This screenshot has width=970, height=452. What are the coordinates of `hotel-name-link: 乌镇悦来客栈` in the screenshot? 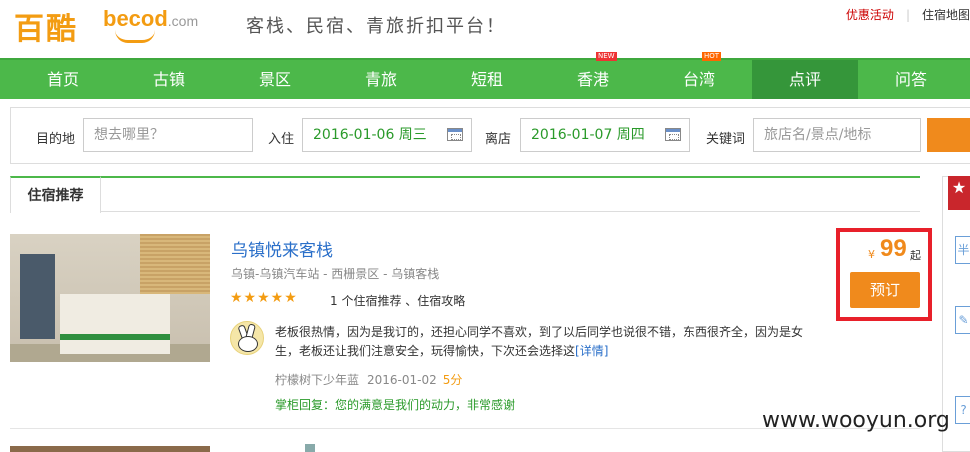 It's located at (282, 248).